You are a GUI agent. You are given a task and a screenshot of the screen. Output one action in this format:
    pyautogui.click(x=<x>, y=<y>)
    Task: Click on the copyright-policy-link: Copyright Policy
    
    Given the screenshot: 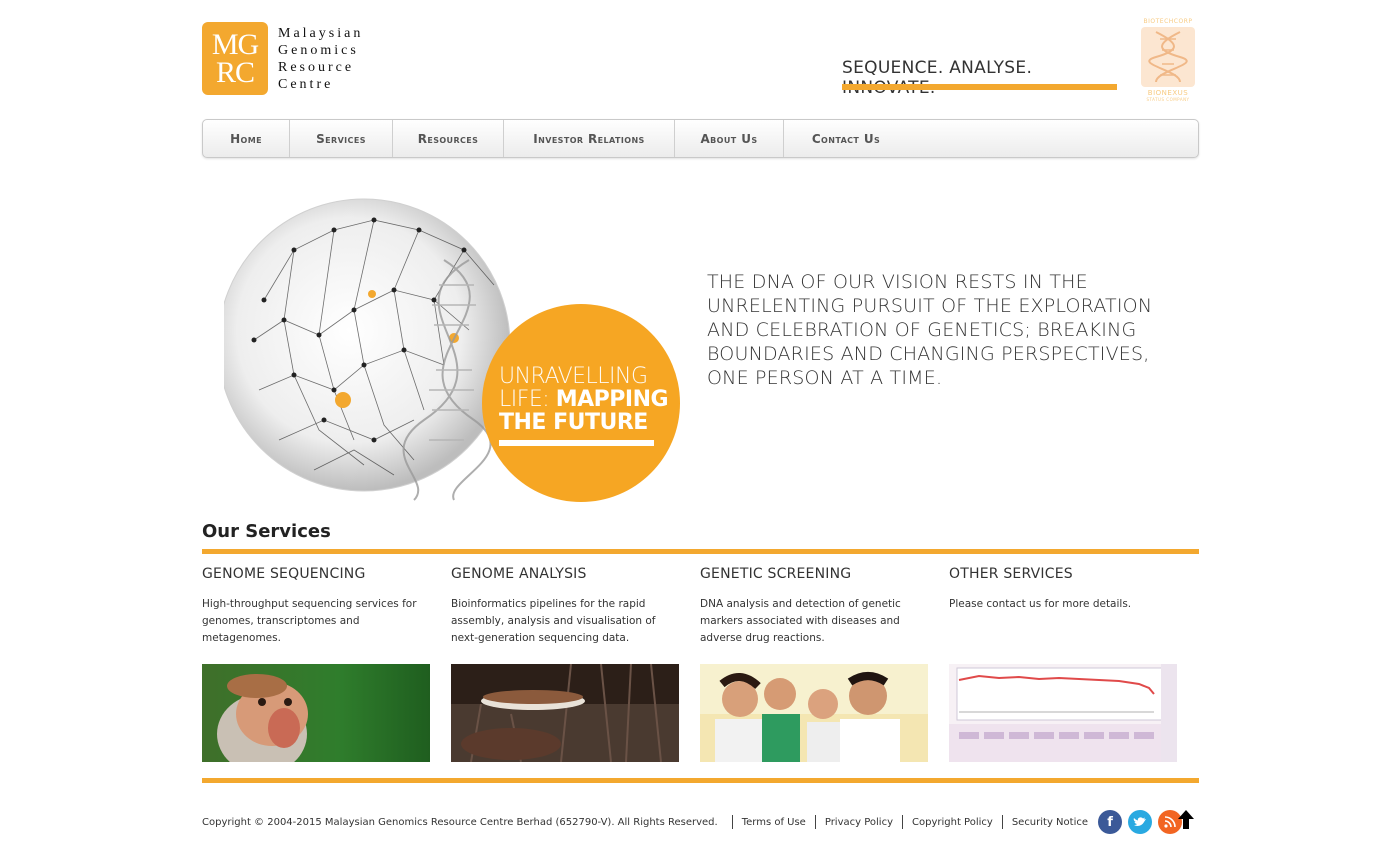 What is the action you would take?
    pyautogui.click(x=952, y=822)
    